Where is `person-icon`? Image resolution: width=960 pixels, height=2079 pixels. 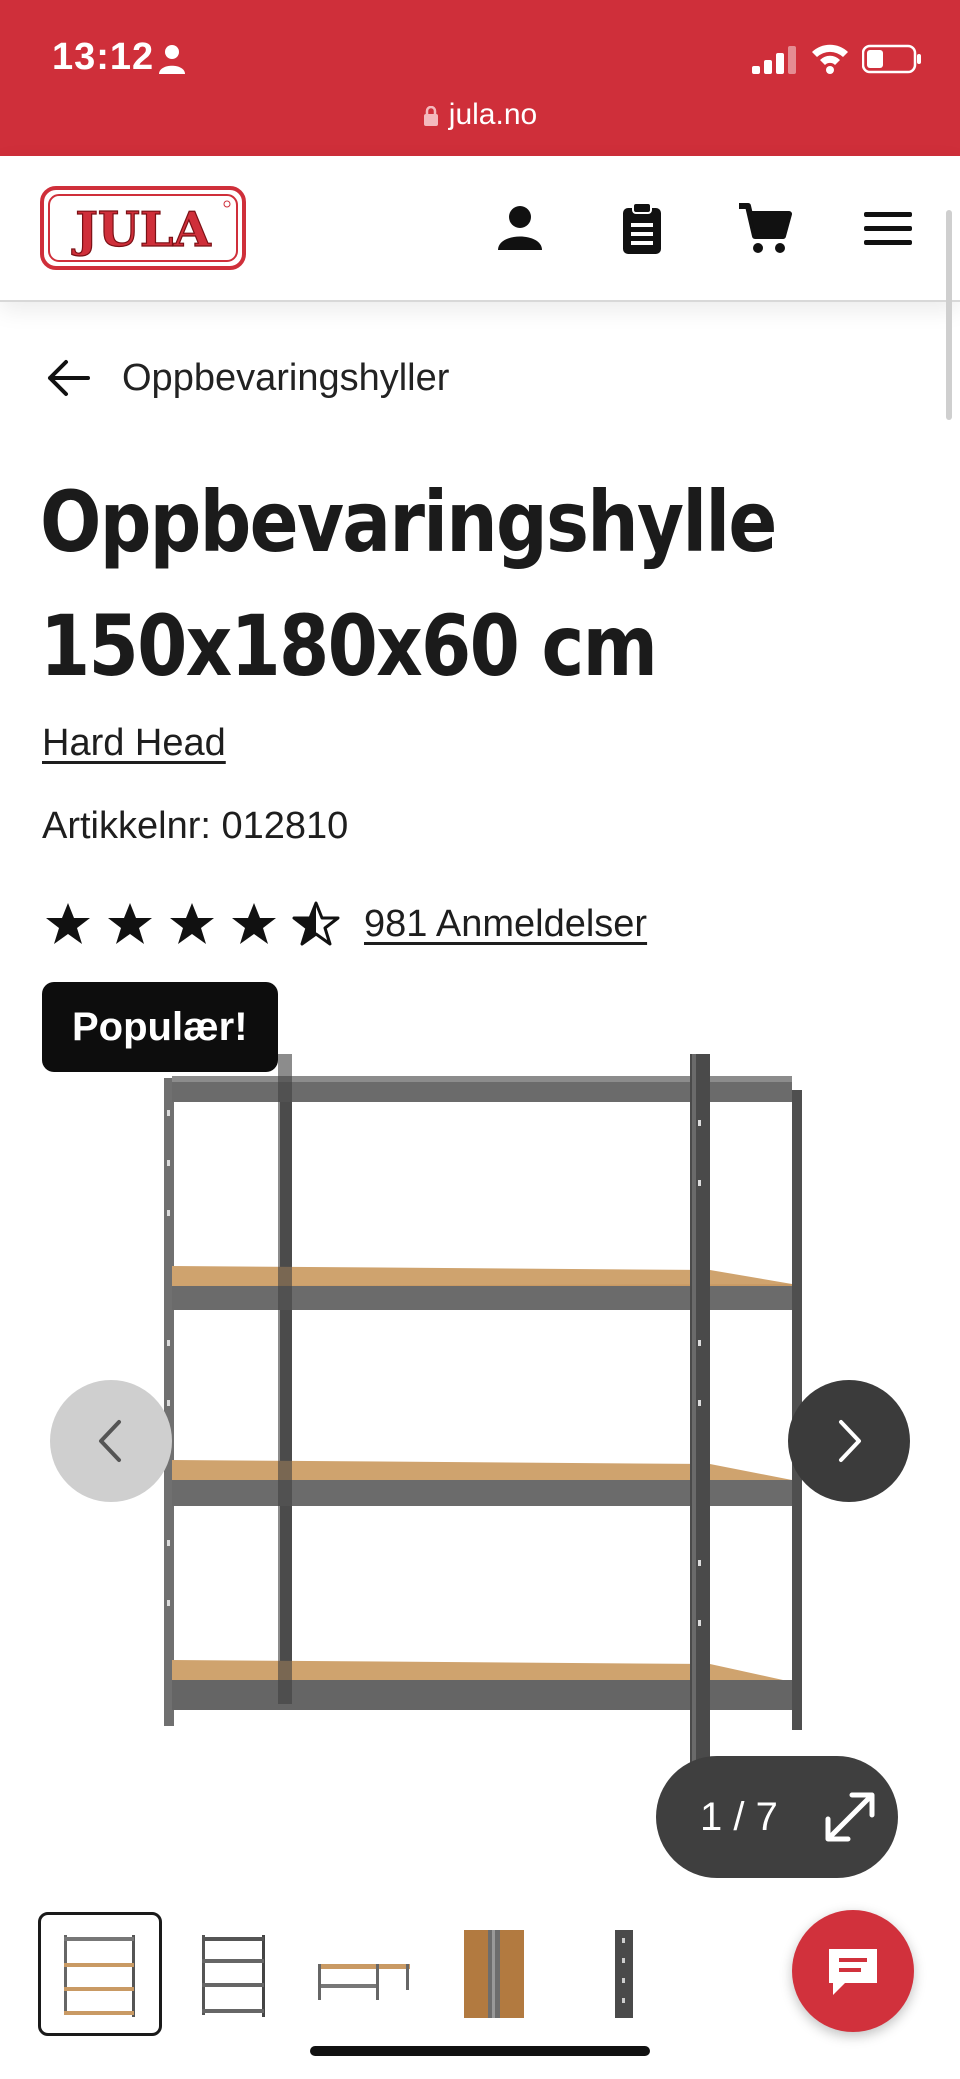
person-icon is located at coordinates (172, 59).